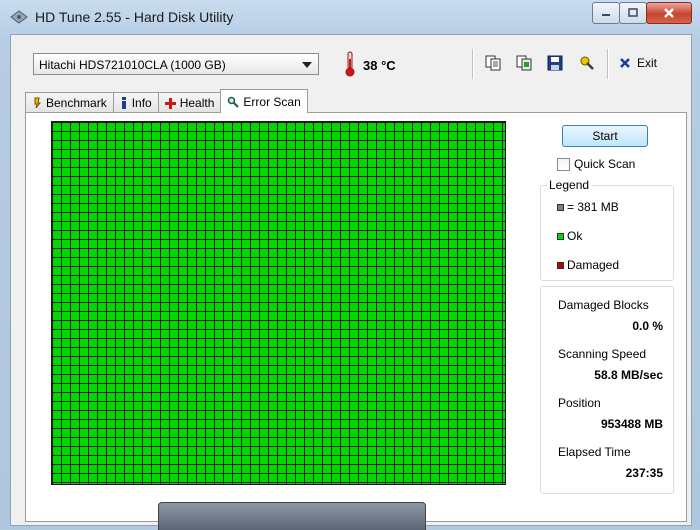  I want to click on legend-block-size: = 381 MB, so click(588, 207).